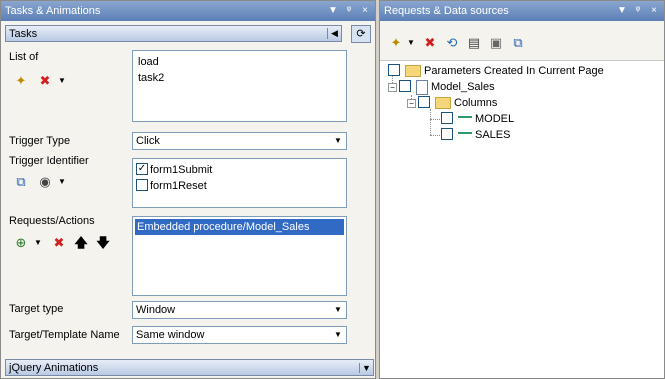 Image resolution: width=665 pixels, height=379 pixels. Describe the element at coordinates (239, 227) in the screenshot. I see `list-item: Embedded procedure/Model_Sales` at that location.